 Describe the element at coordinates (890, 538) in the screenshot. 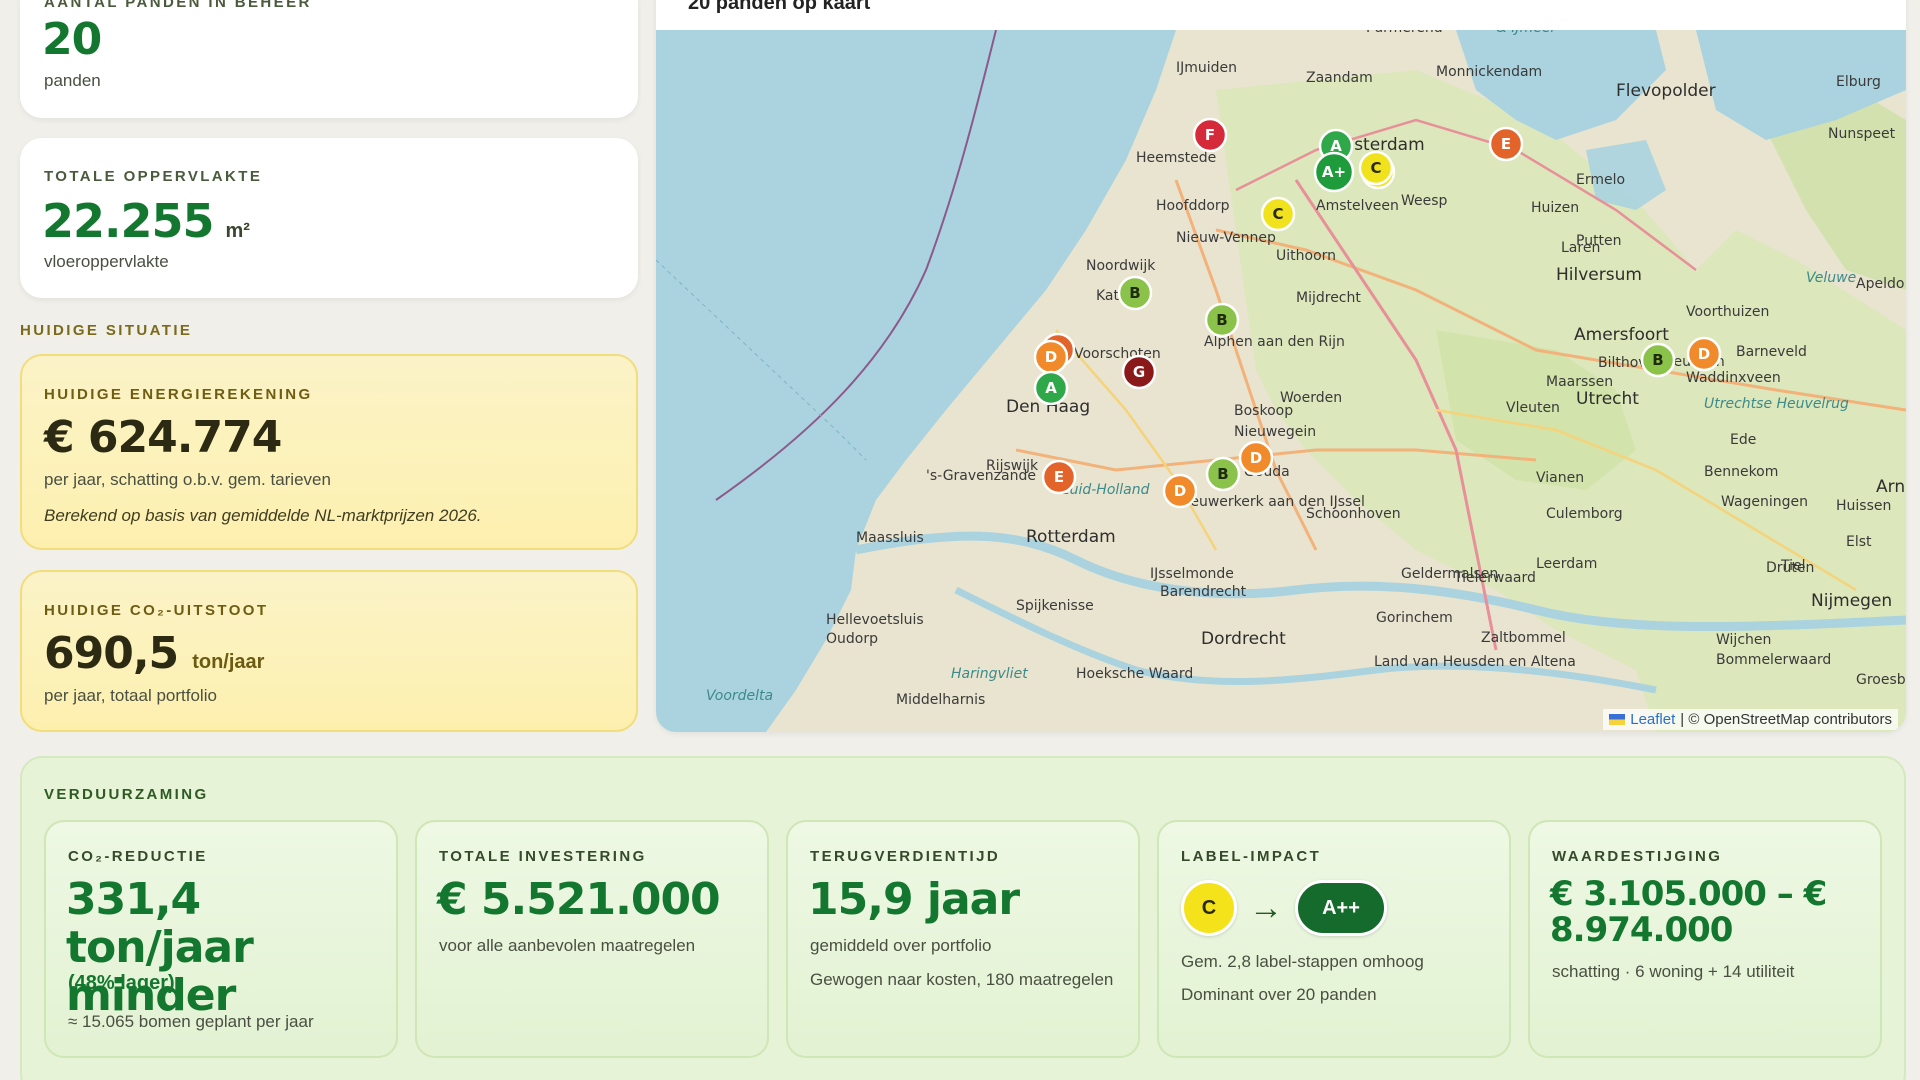

I see `map-place-label: Maassluis` at that location.